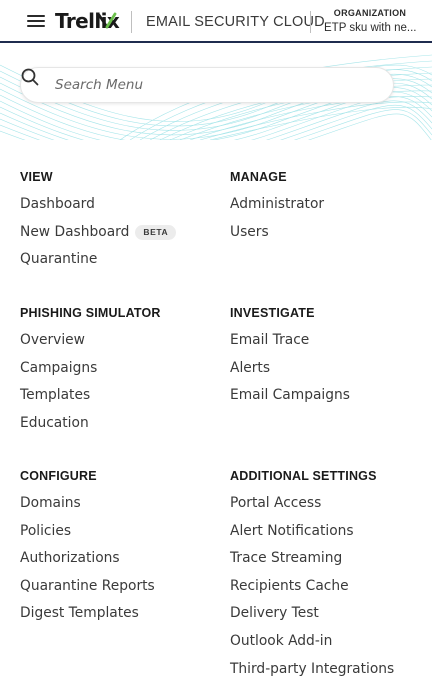 The width and height of the screenshot is (432, 698). What do you see at coordinates (107, 20) in the screenshot?
I see `trellix-logo-mark` at bounding box center [107, 20].